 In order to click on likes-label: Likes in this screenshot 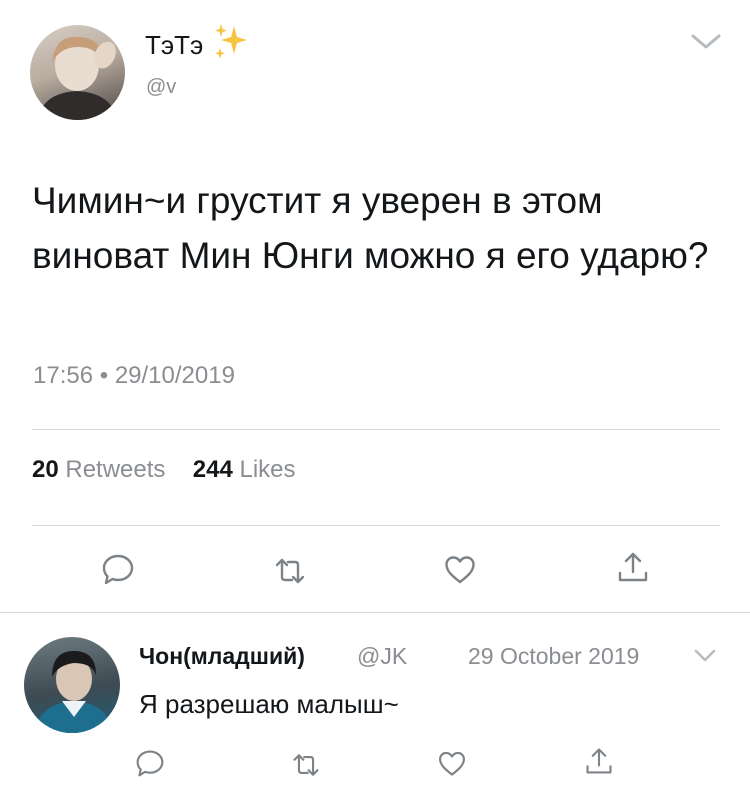, I will do `click(267, 469)`.